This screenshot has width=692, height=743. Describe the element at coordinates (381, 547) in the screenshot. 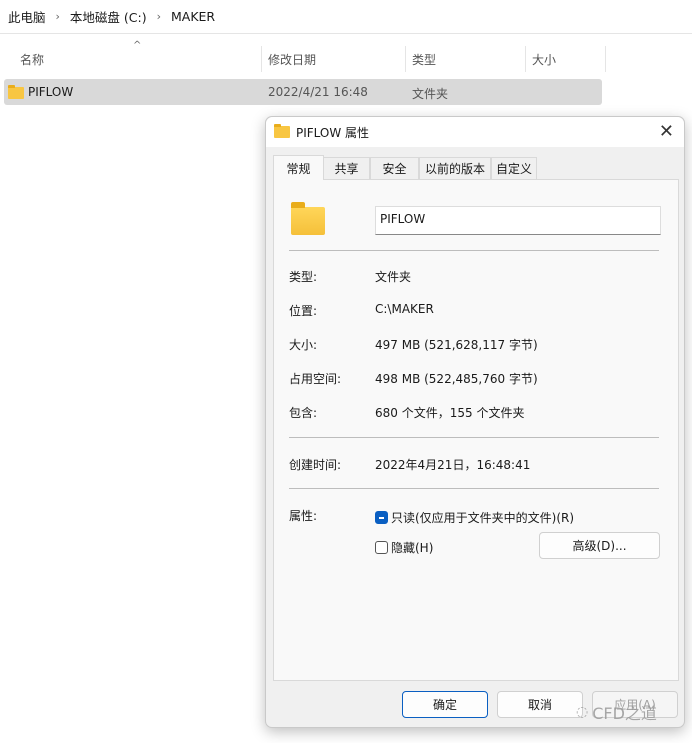

I see `hidden-checkbox` at that location.